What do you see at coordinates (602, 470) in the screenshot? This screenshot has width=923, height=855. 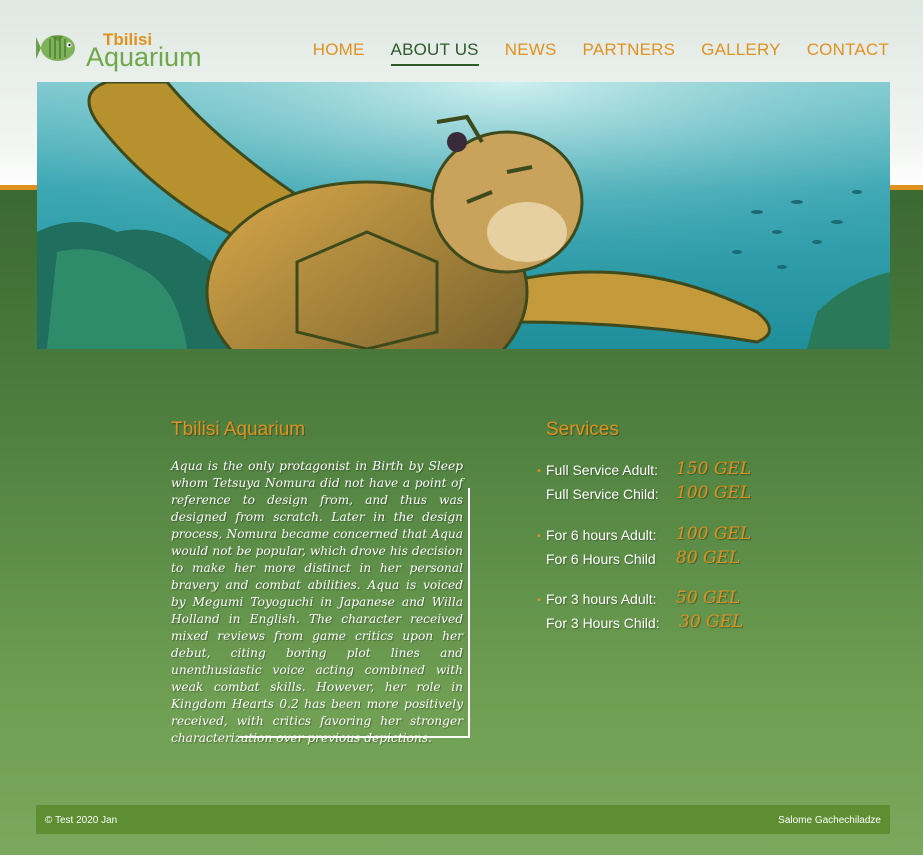 I see `service-label: Full Service Adult:` at bounding box center [602, 470].